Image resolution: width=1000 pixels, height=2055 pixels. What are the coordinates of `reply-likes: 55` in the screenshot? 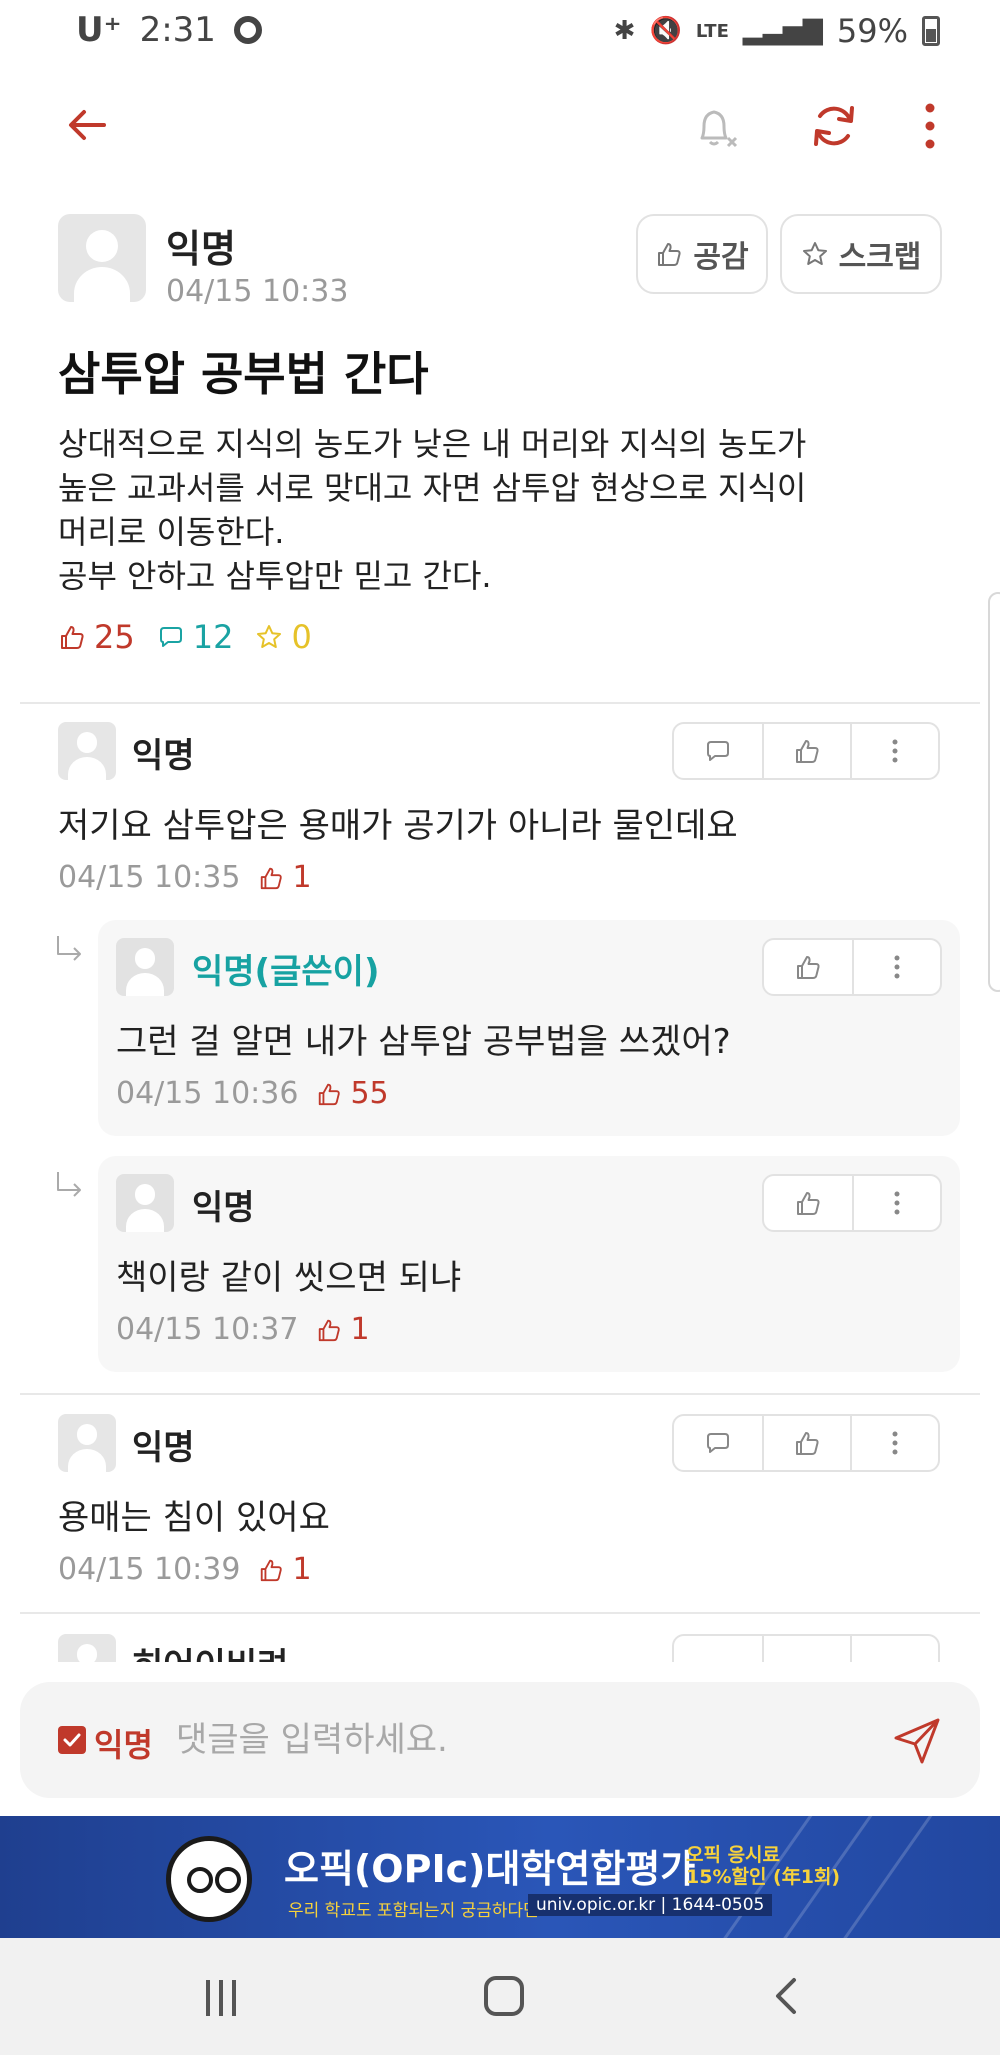 It's located at (352, 1093).